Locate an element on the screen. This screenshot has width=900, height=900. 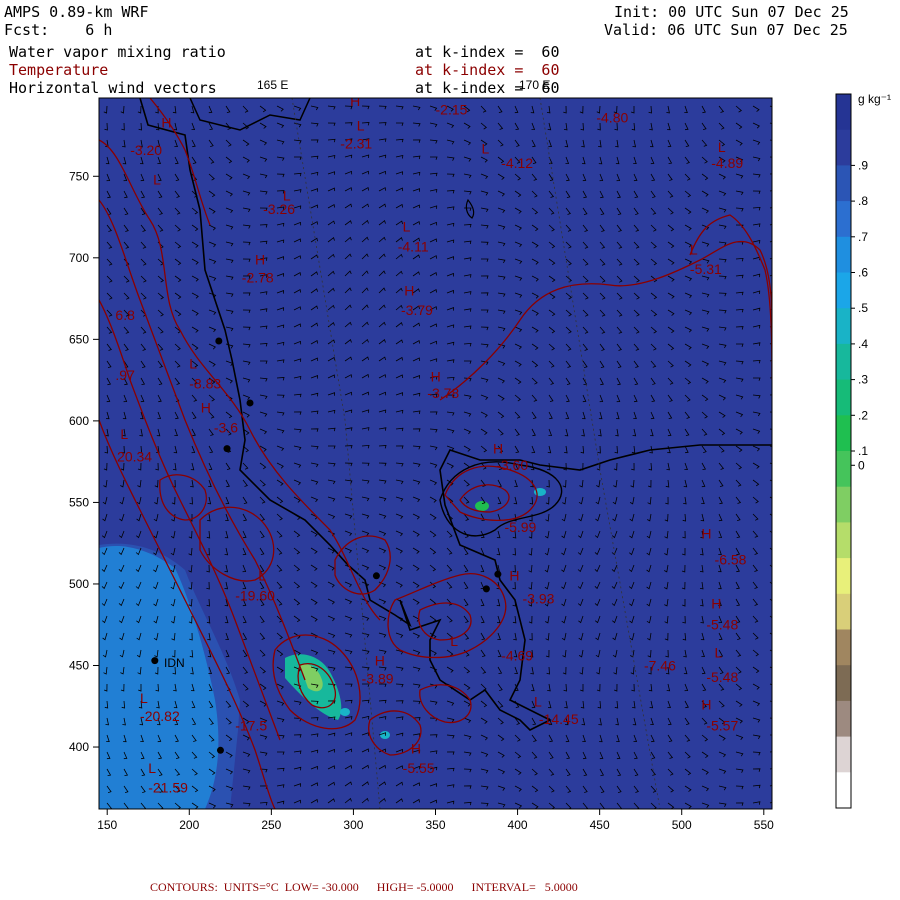
colorbar-label: .4 is located at coordinates (863, 344).